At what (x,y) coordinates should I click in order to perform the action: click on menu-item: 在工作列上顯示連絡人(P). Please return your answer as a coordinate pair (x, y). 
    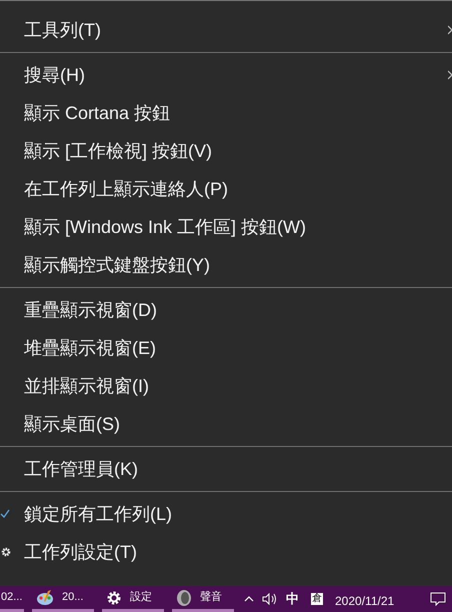
    Looking at the image, I should click on (226, 189).